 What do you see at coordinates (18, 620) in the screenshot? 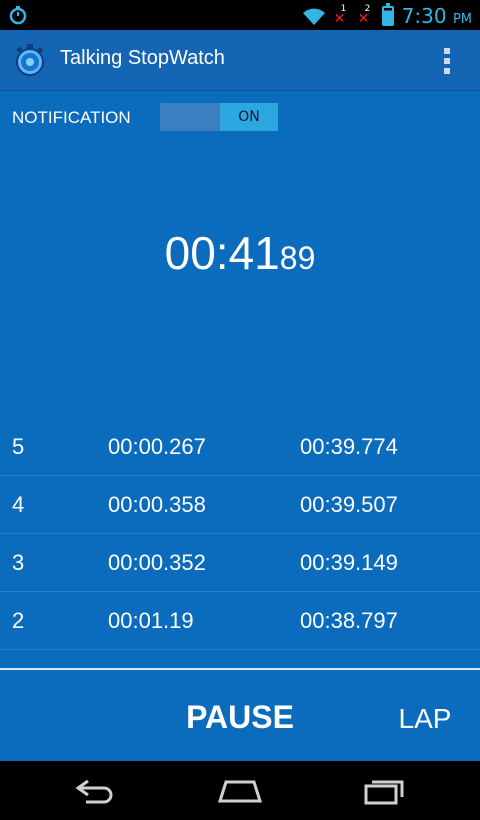
I see `lap-number: 2` at bounding box center [18, 620].